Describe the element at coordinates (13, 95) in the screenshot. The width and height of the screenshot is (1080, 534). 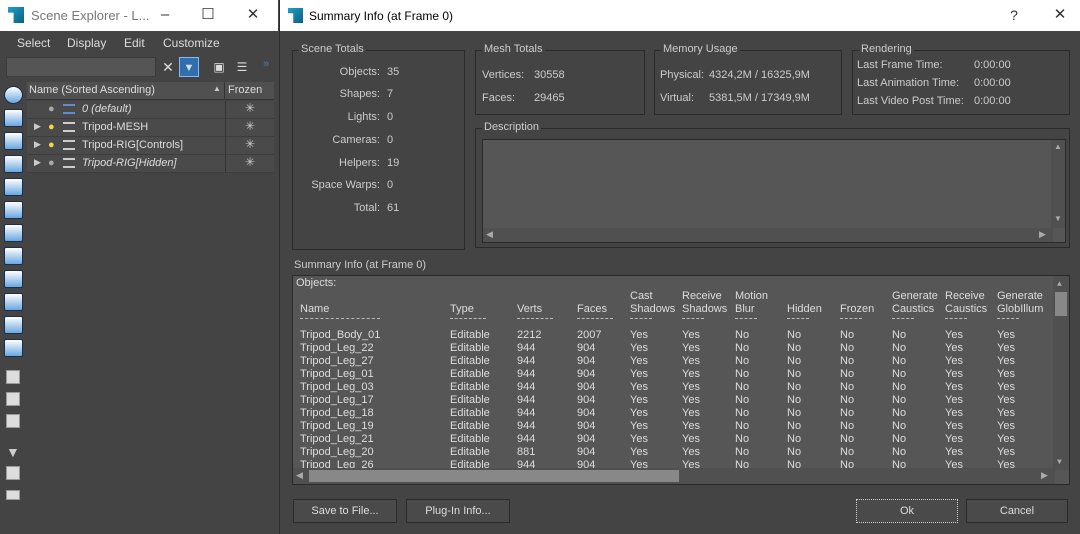
I see `display-all-icon` at that location.